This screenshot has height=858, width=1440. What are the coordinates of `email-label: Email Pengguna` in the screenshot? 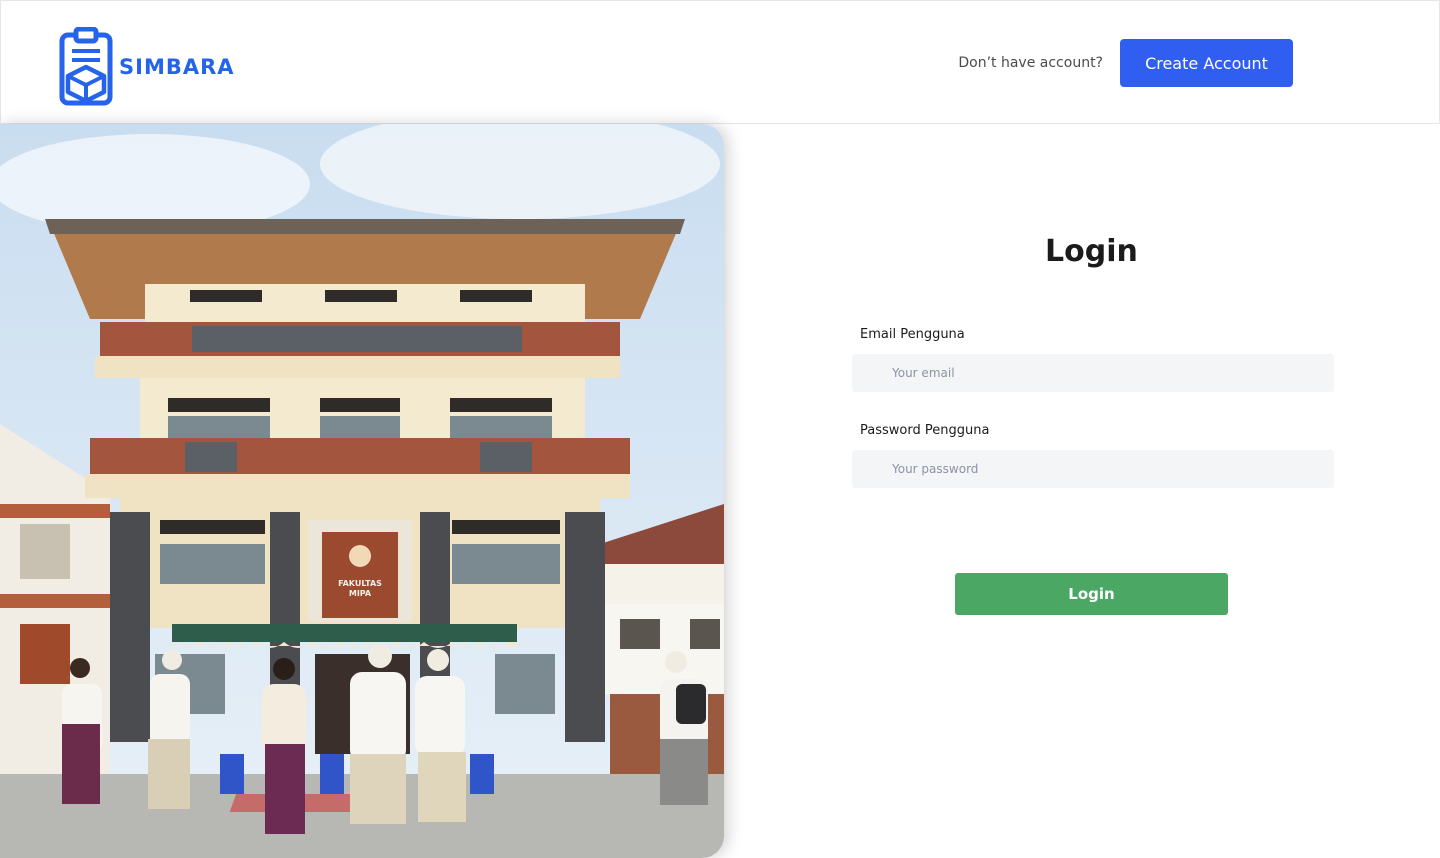 It's located at (912, 334).